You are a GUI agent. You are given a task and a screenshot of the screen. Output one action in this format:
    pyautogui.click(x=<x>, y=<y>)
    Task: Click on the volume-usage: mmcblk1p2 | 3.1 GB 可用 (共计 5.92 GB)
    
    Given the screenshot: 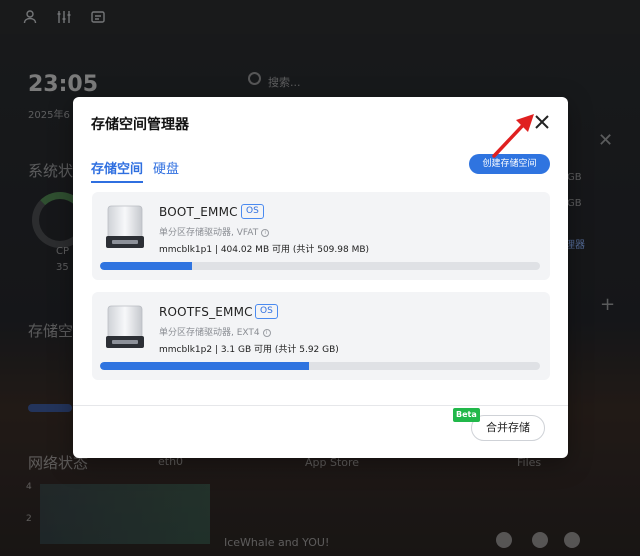 What is the action you would take?
    pyautogui.click(x=249, y=350)
    